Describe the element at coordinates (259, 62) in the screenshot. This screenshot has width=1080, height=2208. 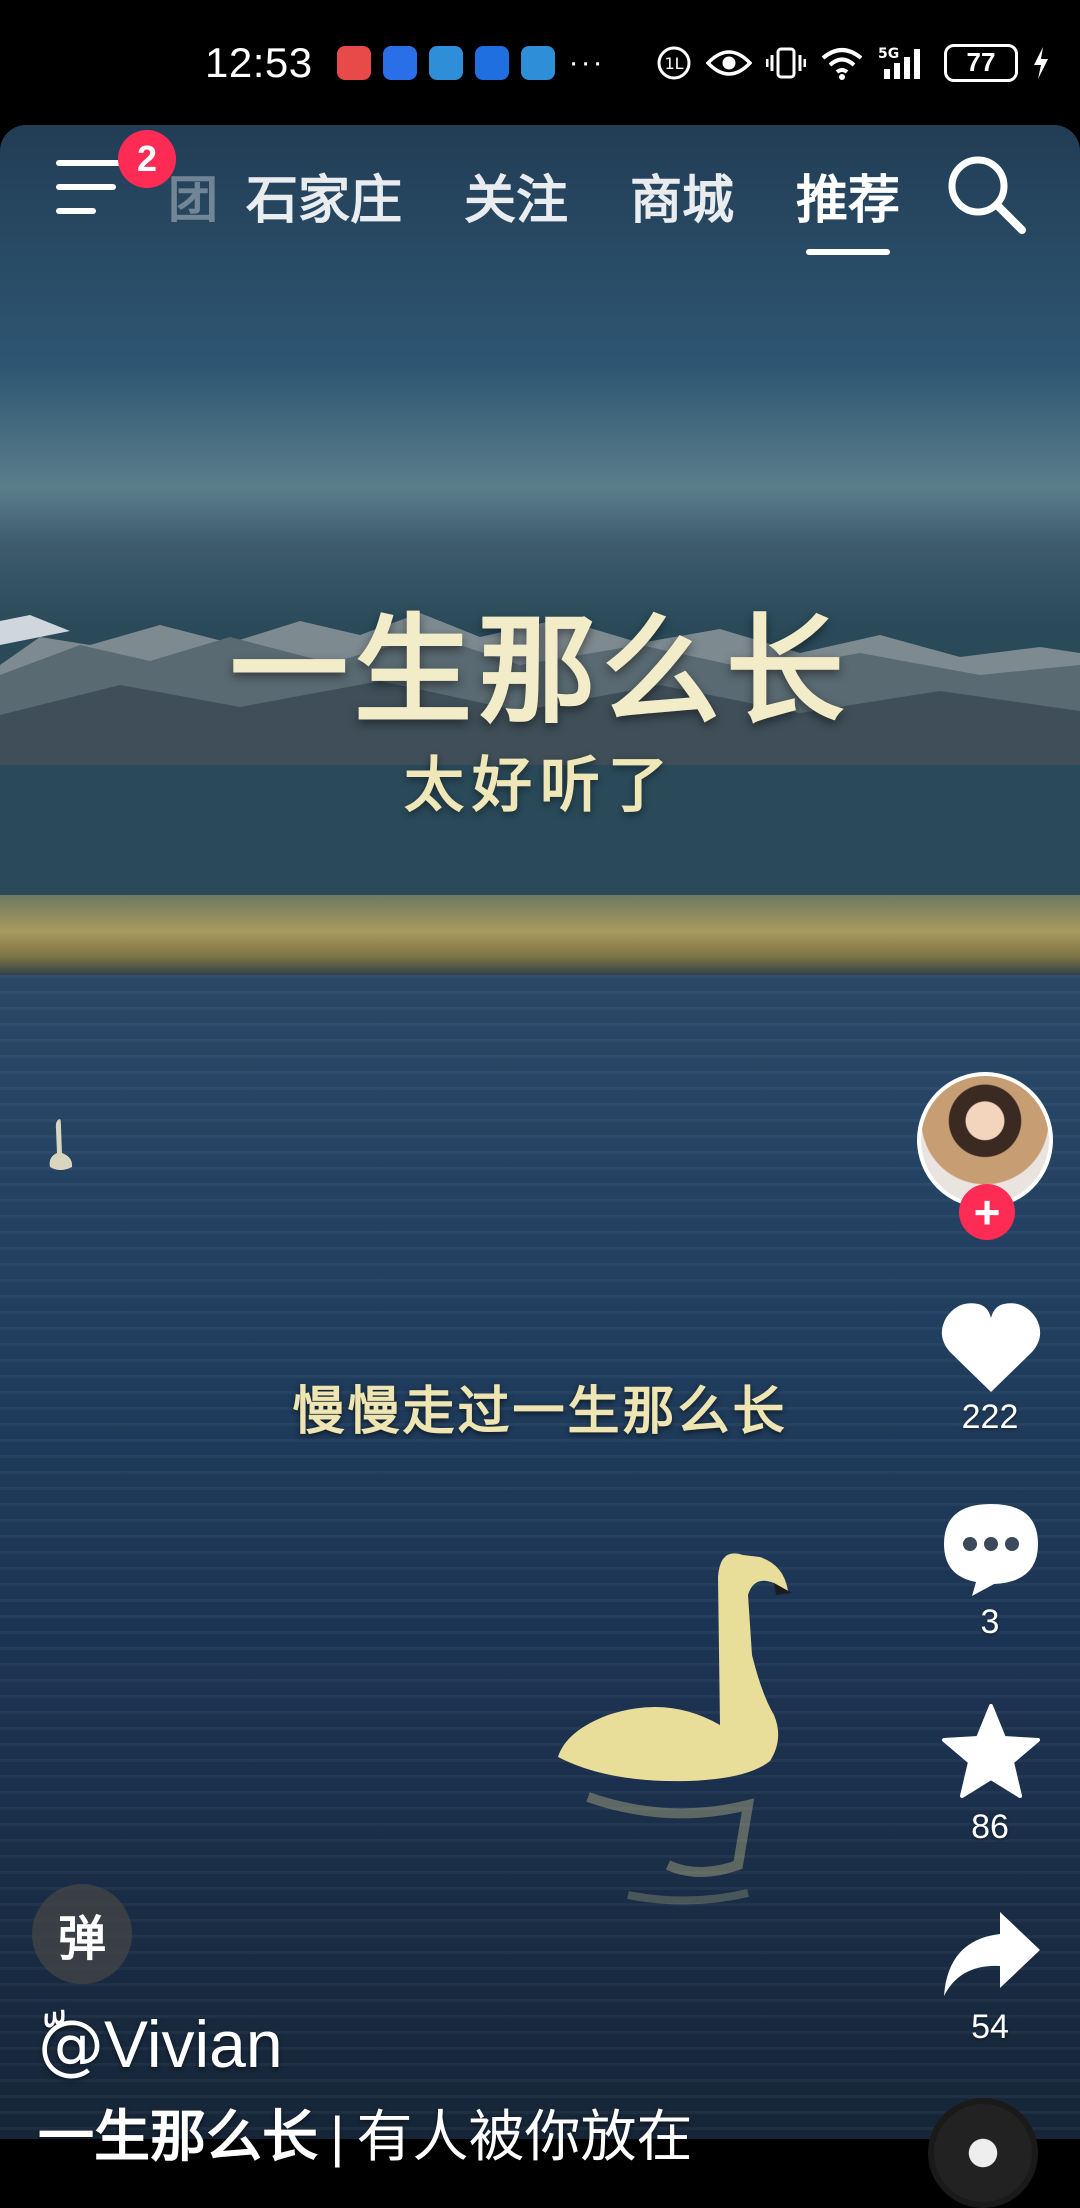
I see `status-time: 12:53` at that location.